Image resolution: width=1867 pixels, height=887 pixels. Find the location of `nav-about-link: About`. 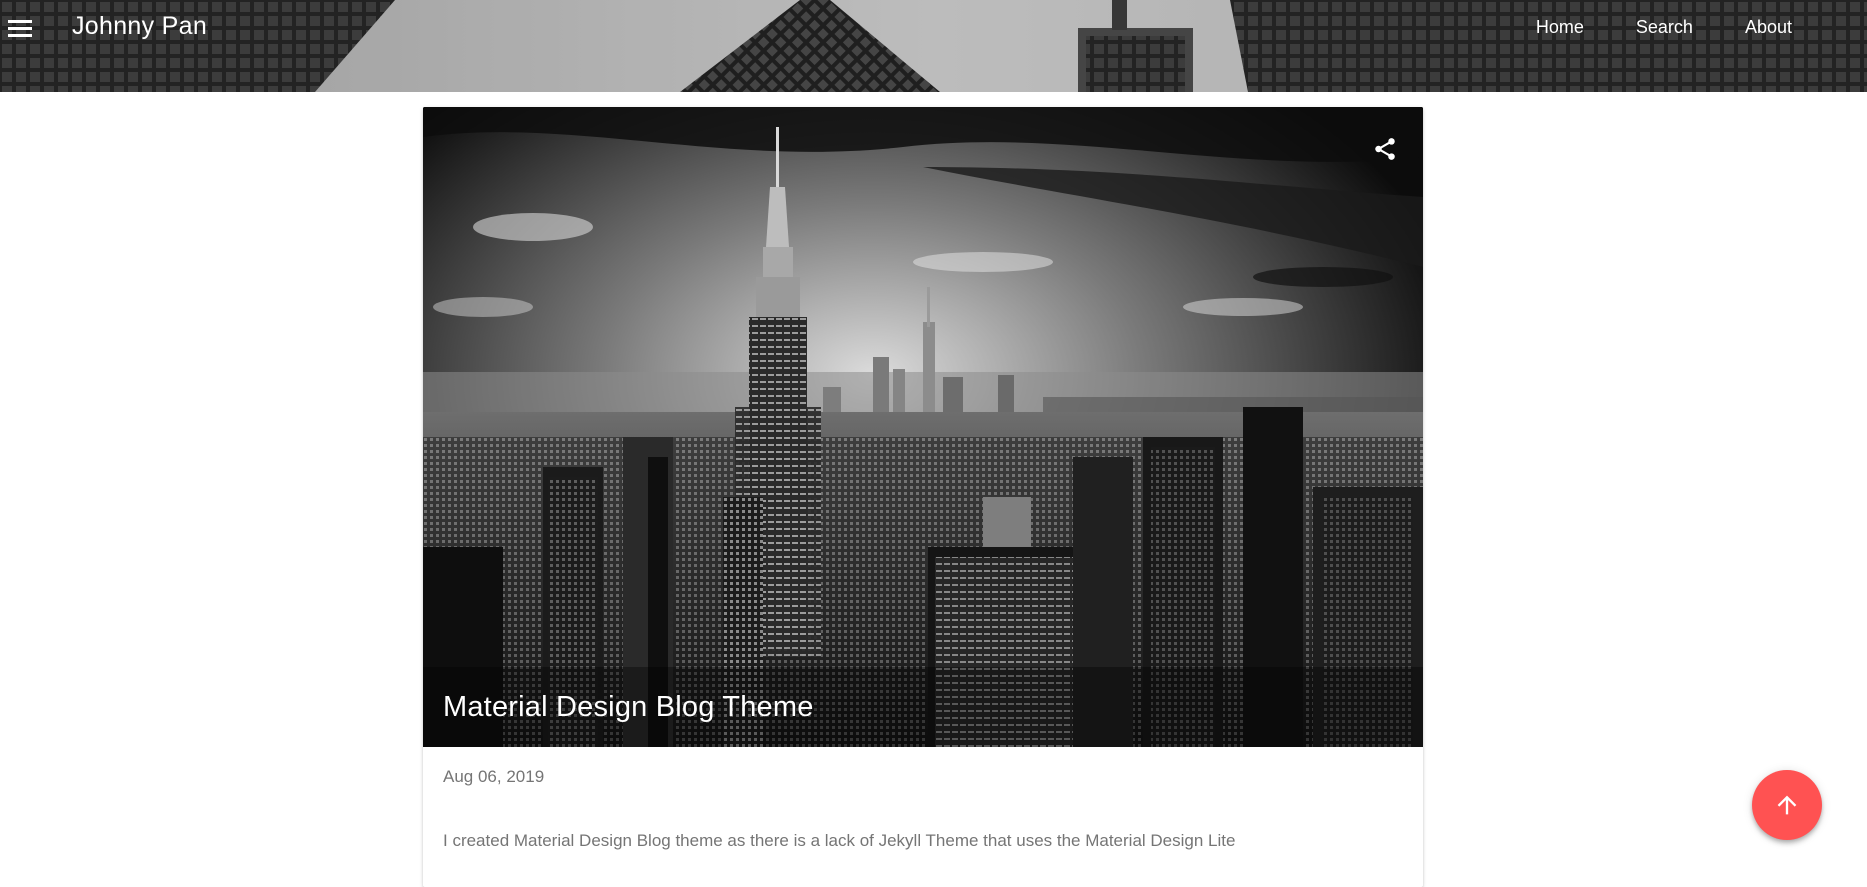

nav-about-link: About is located at coordinates (1793, 27).